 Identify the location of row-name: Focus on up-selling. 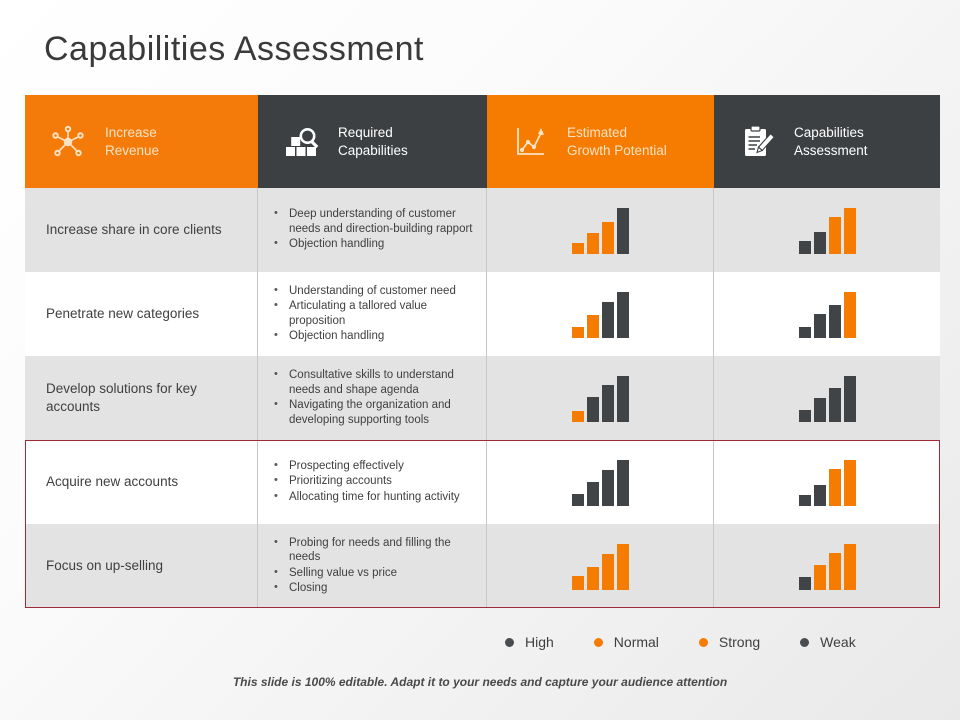
(141, 566).